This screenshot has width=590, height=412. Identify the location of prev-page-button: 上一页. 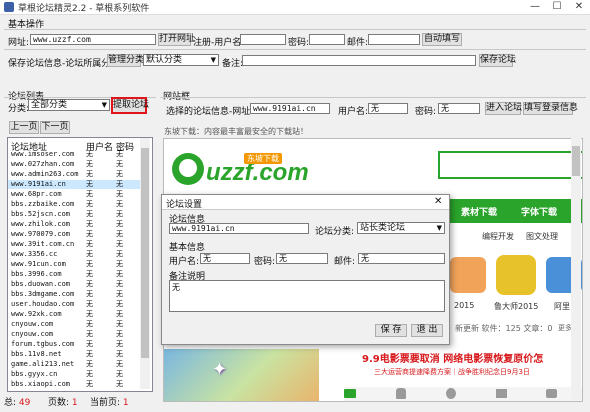
(24, 127).